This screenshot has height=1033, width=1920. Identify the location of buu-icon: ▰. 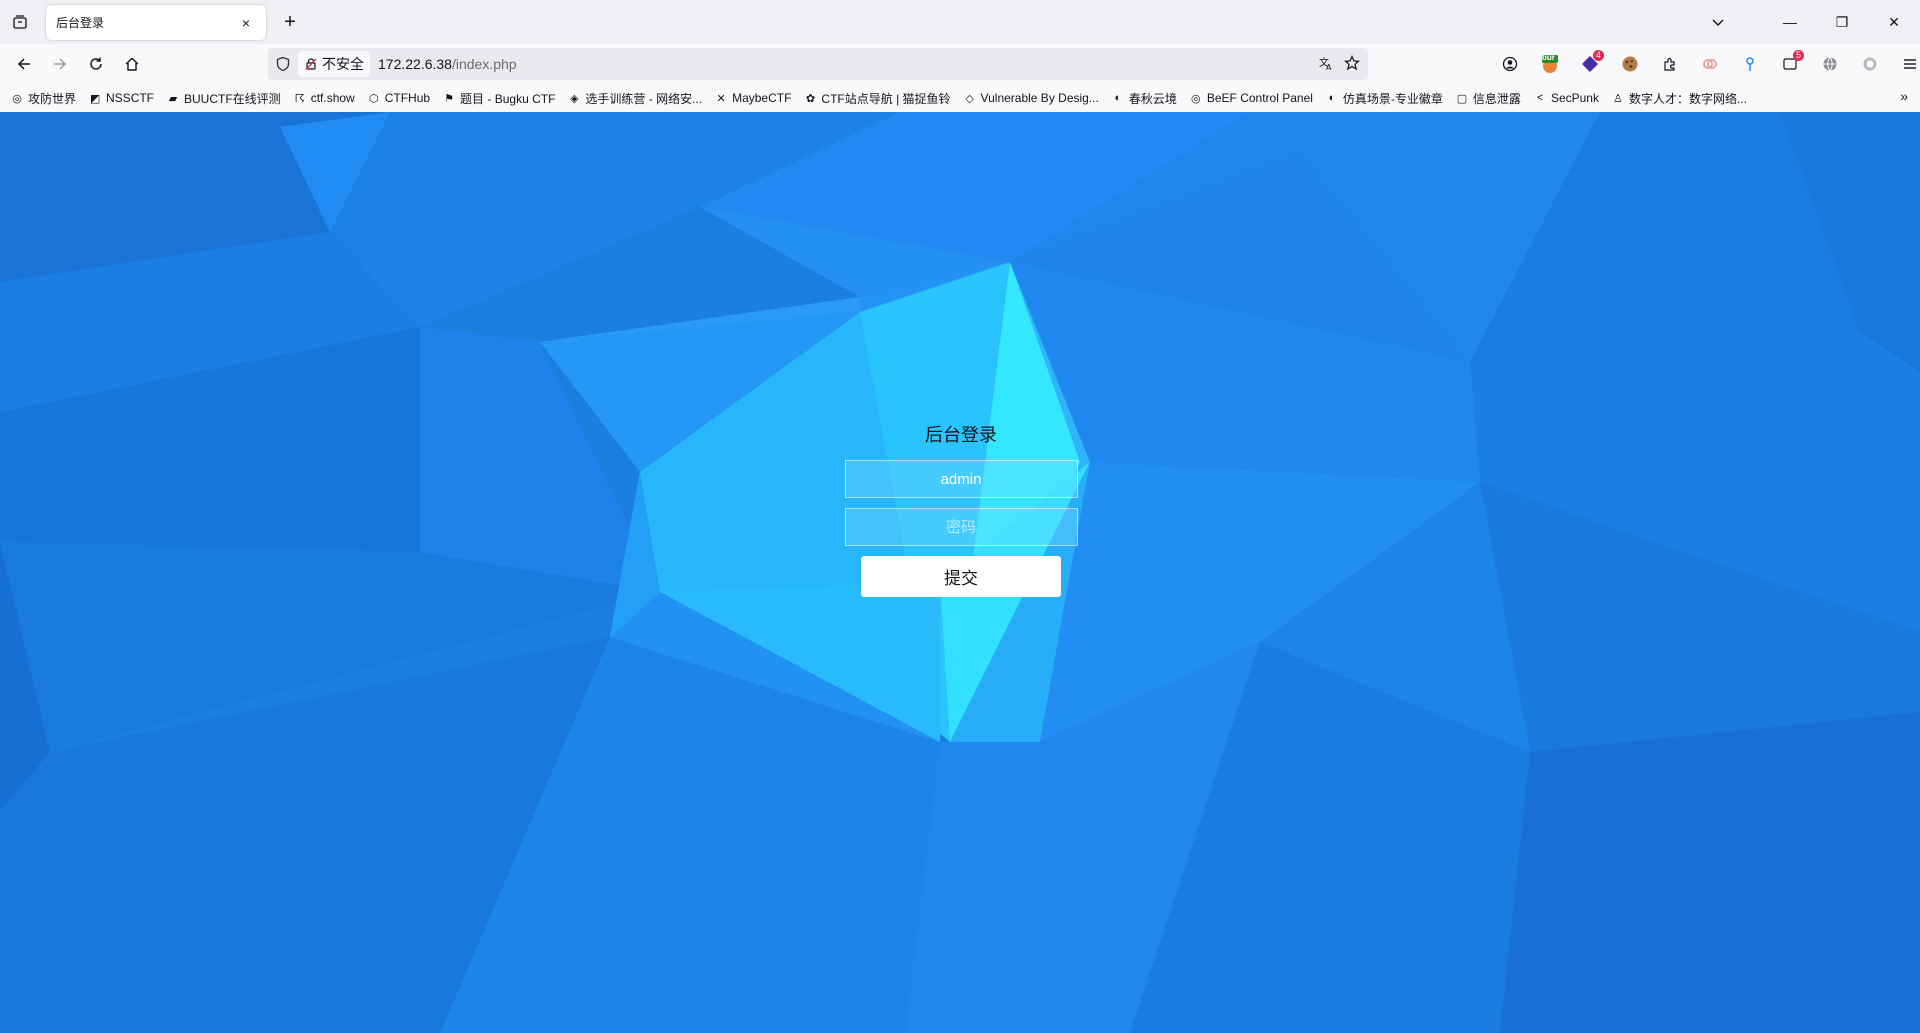
(173, 98).